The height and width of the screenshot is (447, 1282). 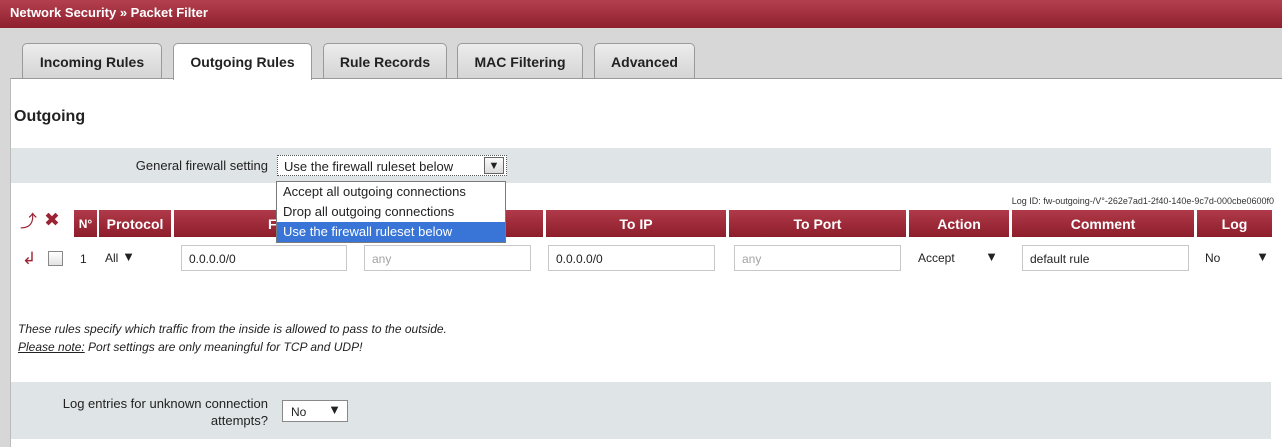 I want to click on rule-to-ip-input: 0.0.0.0/0, so click(x=631, y=258).